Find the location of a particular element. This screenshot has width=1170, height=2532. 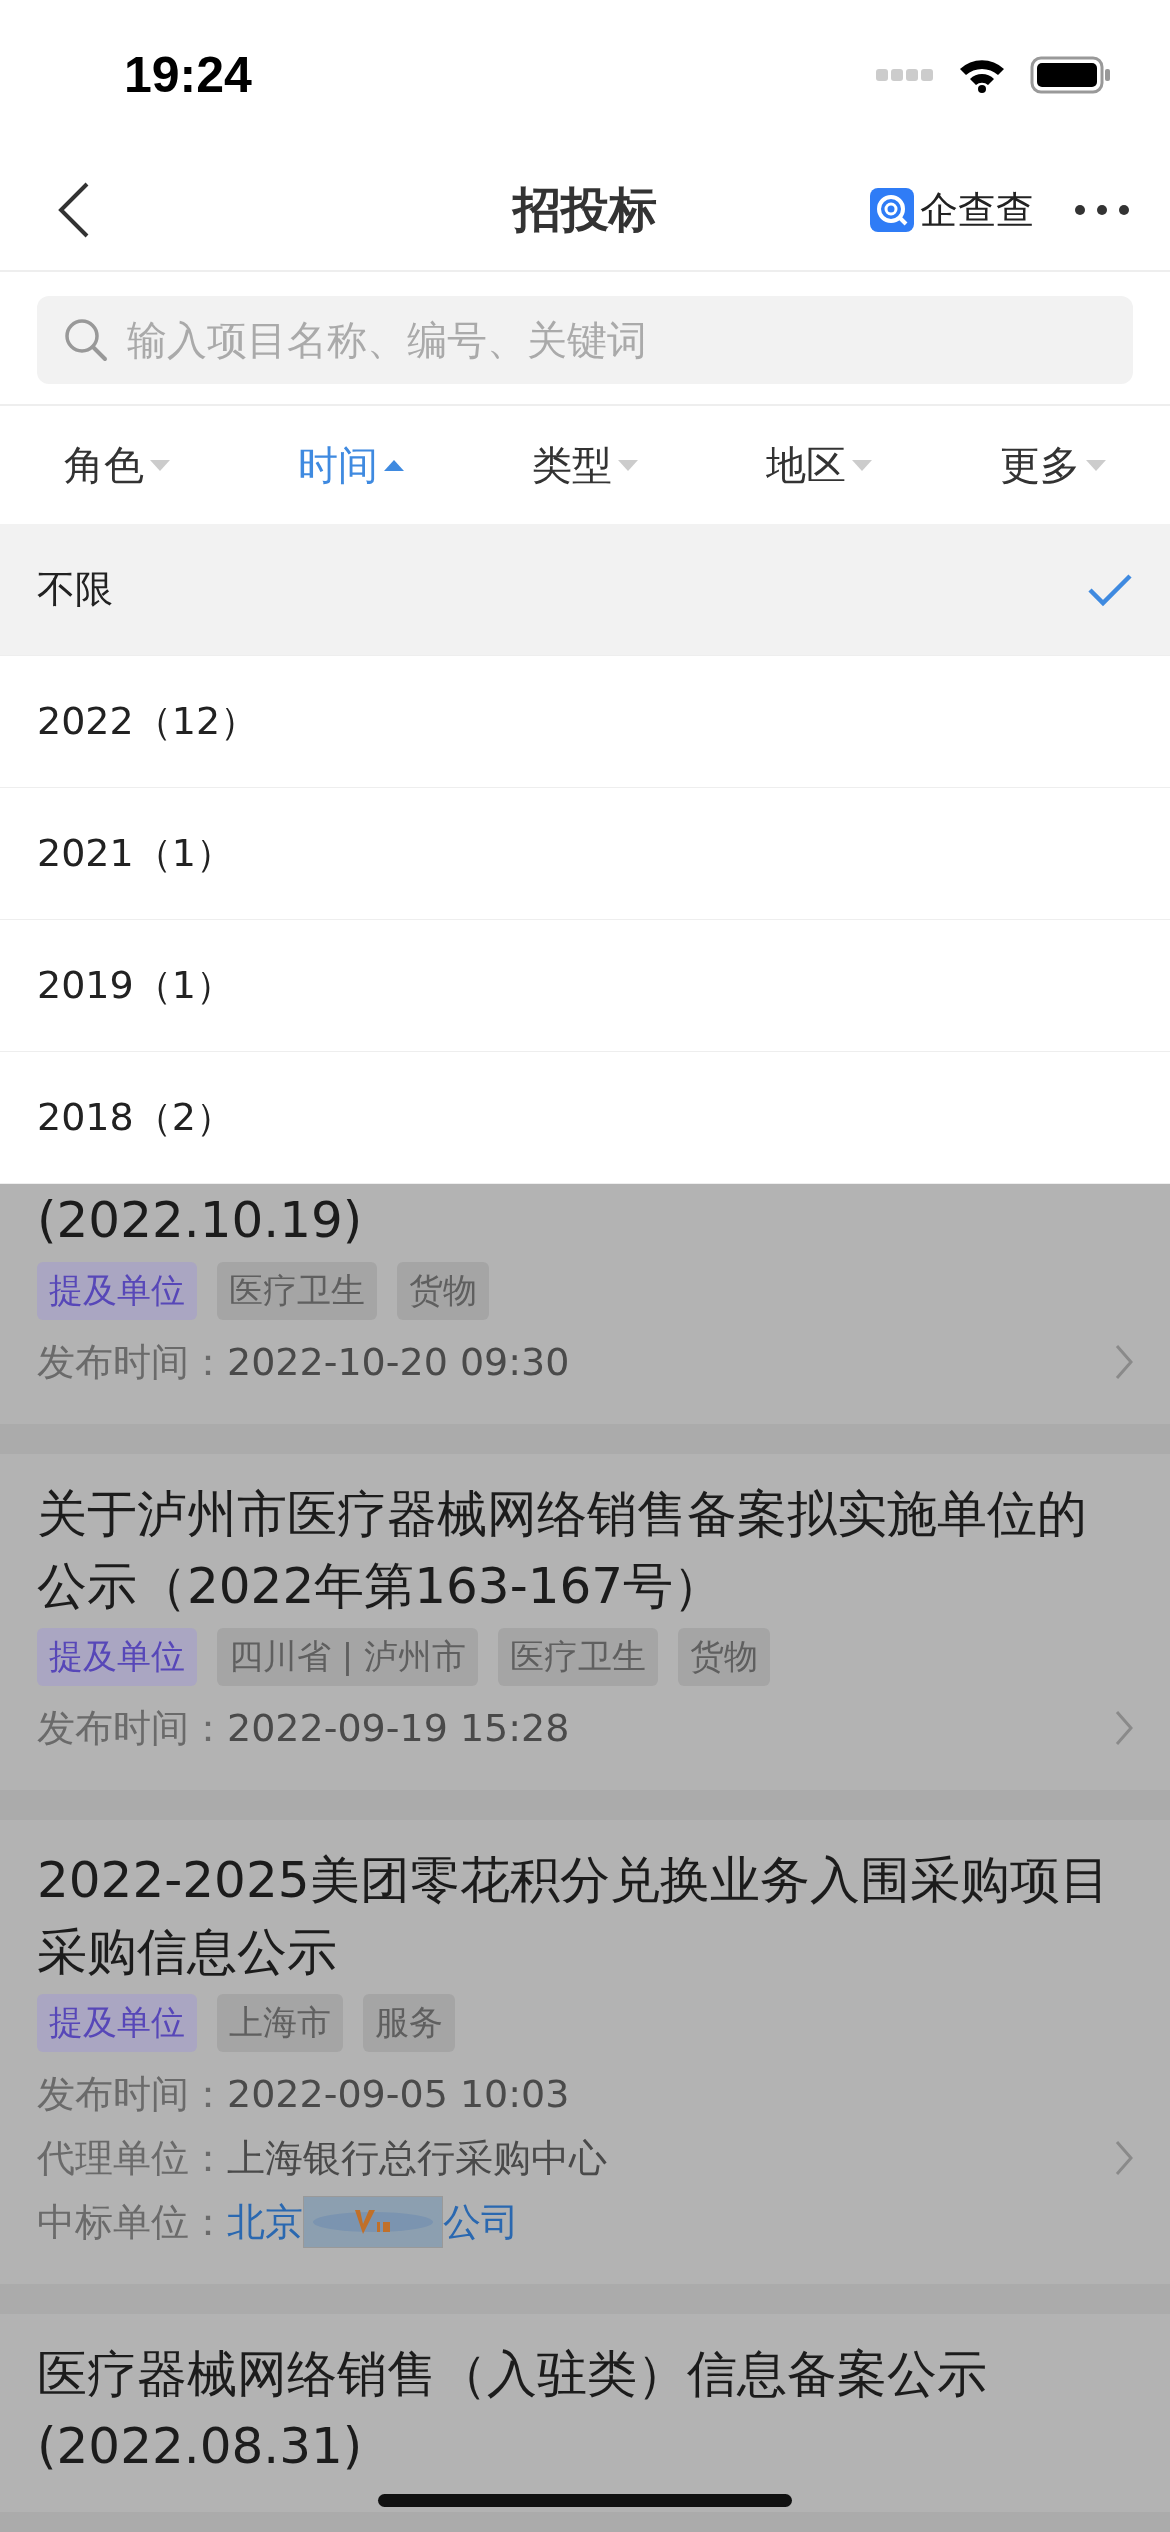

result-card: 医疗器械网络销售（入驻类）信息备案公示(2022.08.31) is located at coordinates (585, 2413).